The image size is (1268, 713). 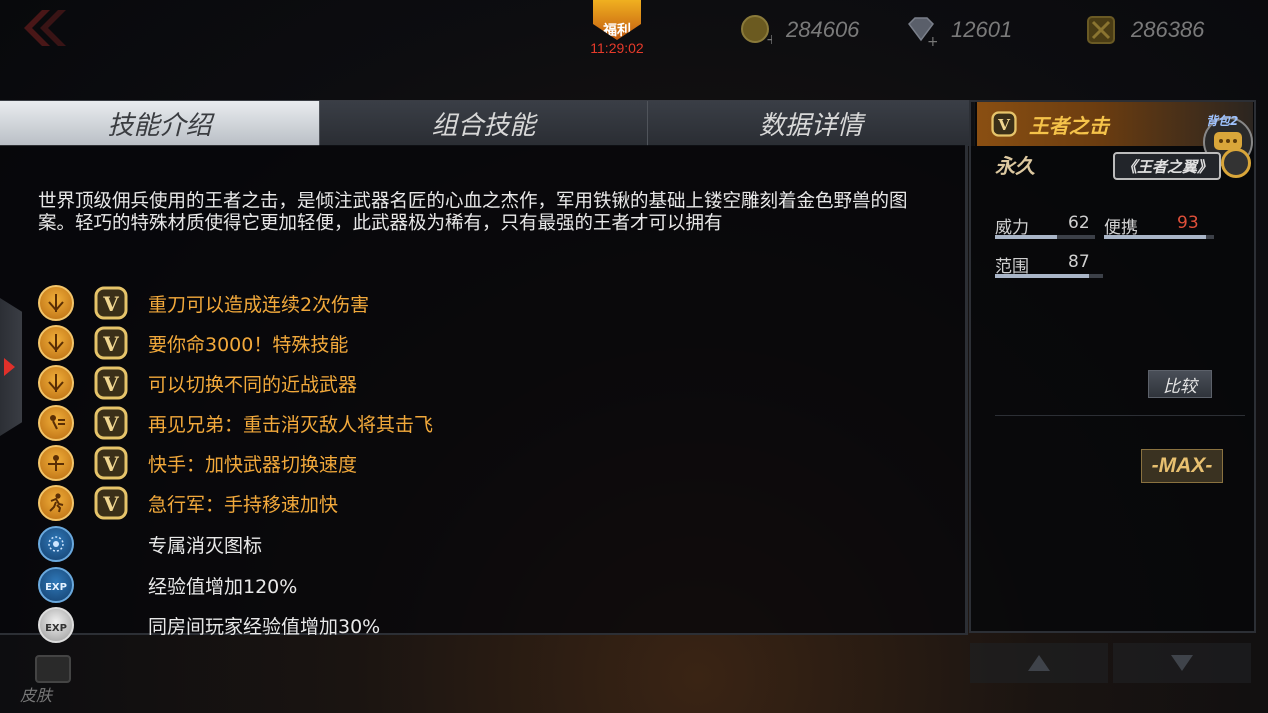 I want to click on skill-row: V 快手：加快武器切换速度, so click(x=197, y=463).